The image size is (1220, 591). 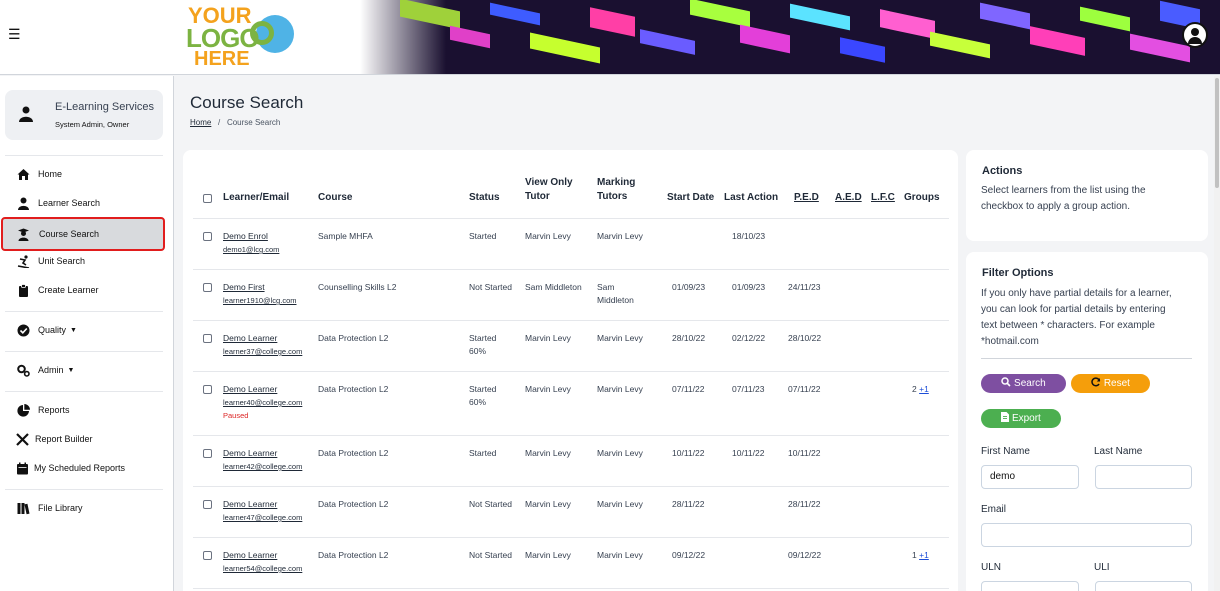 I want to click on learner-cell: Demo Learner learner37@college.com, so click(x=262, y=345).